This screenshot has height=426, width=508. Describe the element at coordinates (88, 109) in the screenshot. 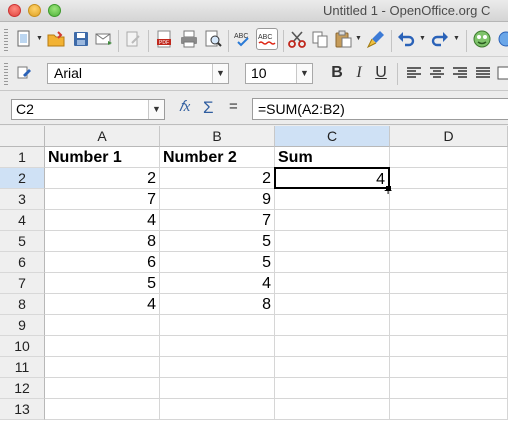

I see `name-box: C2 ▼` at that location.